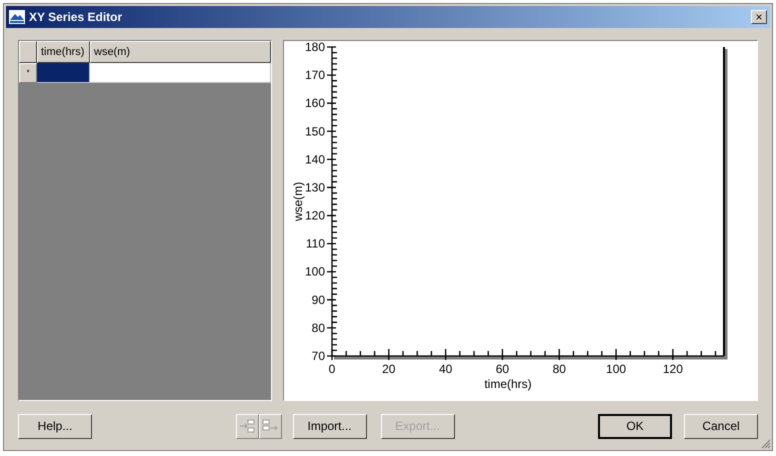 The image size is (776, 456). What do you see at coordinates (314, 75) in the screenshot?
I see `y-tick-label: 170` at bounding box center [314, 75].